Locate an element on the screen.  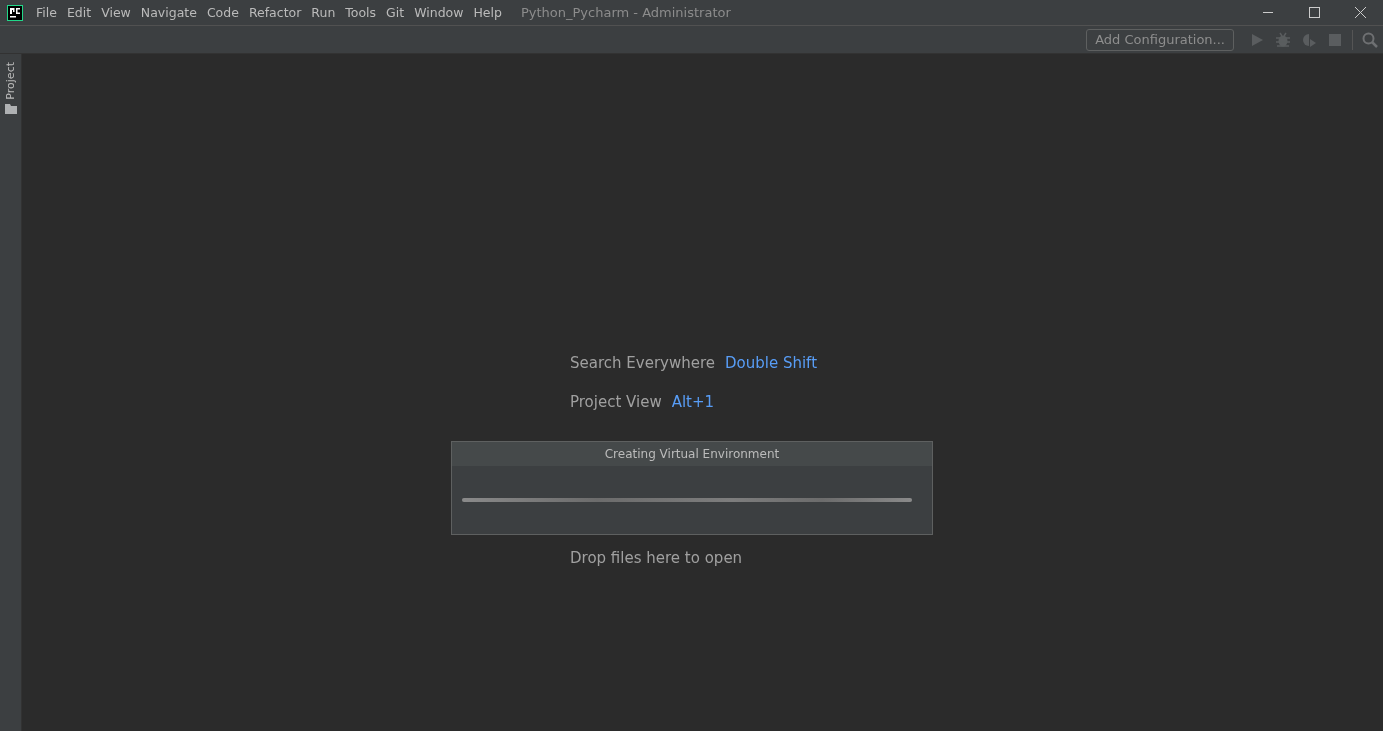
menu-item: Tools is located at coordinates (361, 12).